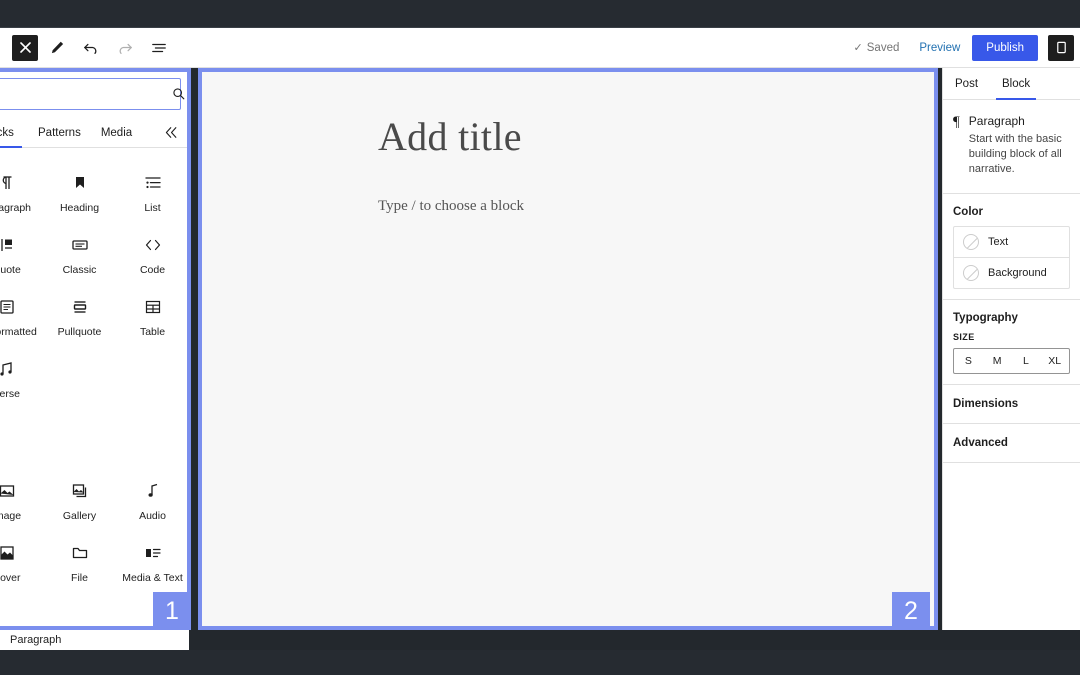  What do you see at coordinates (540, 48) in the screenshot?
I see `editor-toolbar: ✓ Saved Preview Publish` at bounding box center [540, 48].